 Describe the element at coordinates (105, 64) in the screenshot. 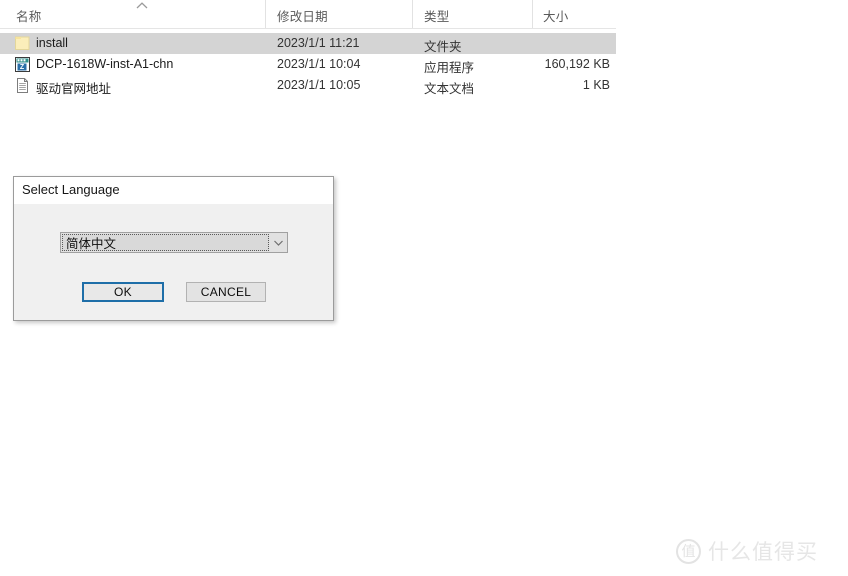

I see `file-name: DCP-1618W-inst-A1-chn` at that location.